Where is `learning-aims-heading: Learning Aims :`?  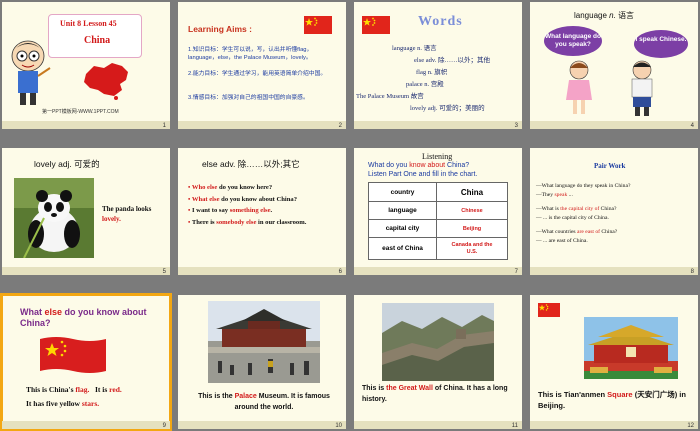
learning-aims-heading: Learning Aims : is located at coordinates (220, 29).